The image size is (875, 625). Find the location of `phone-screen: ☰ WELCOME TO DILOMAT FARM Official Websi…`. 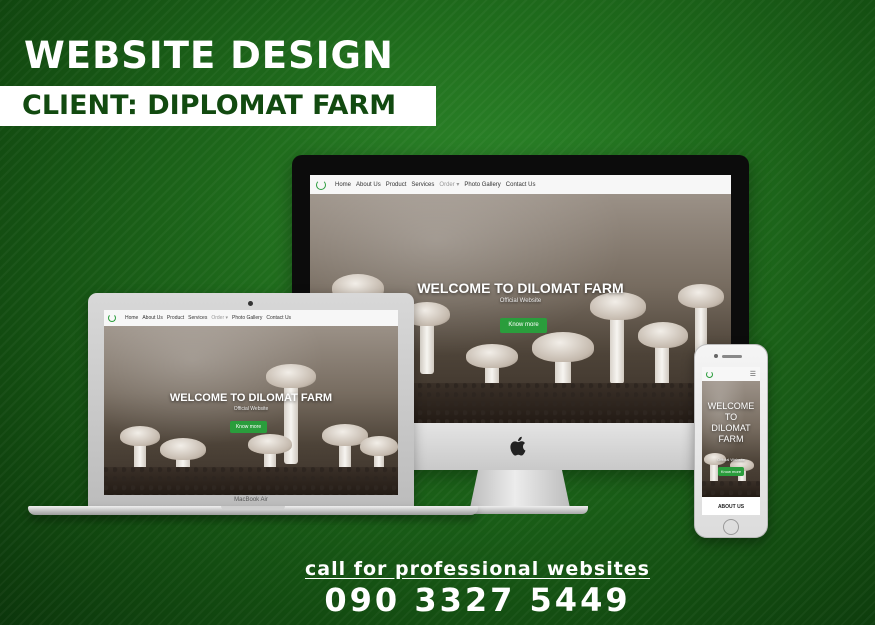

phone-screen: ☰ WELCOME TO DILOMAT FARM Official Websi… is located at coordinates (731, 441).